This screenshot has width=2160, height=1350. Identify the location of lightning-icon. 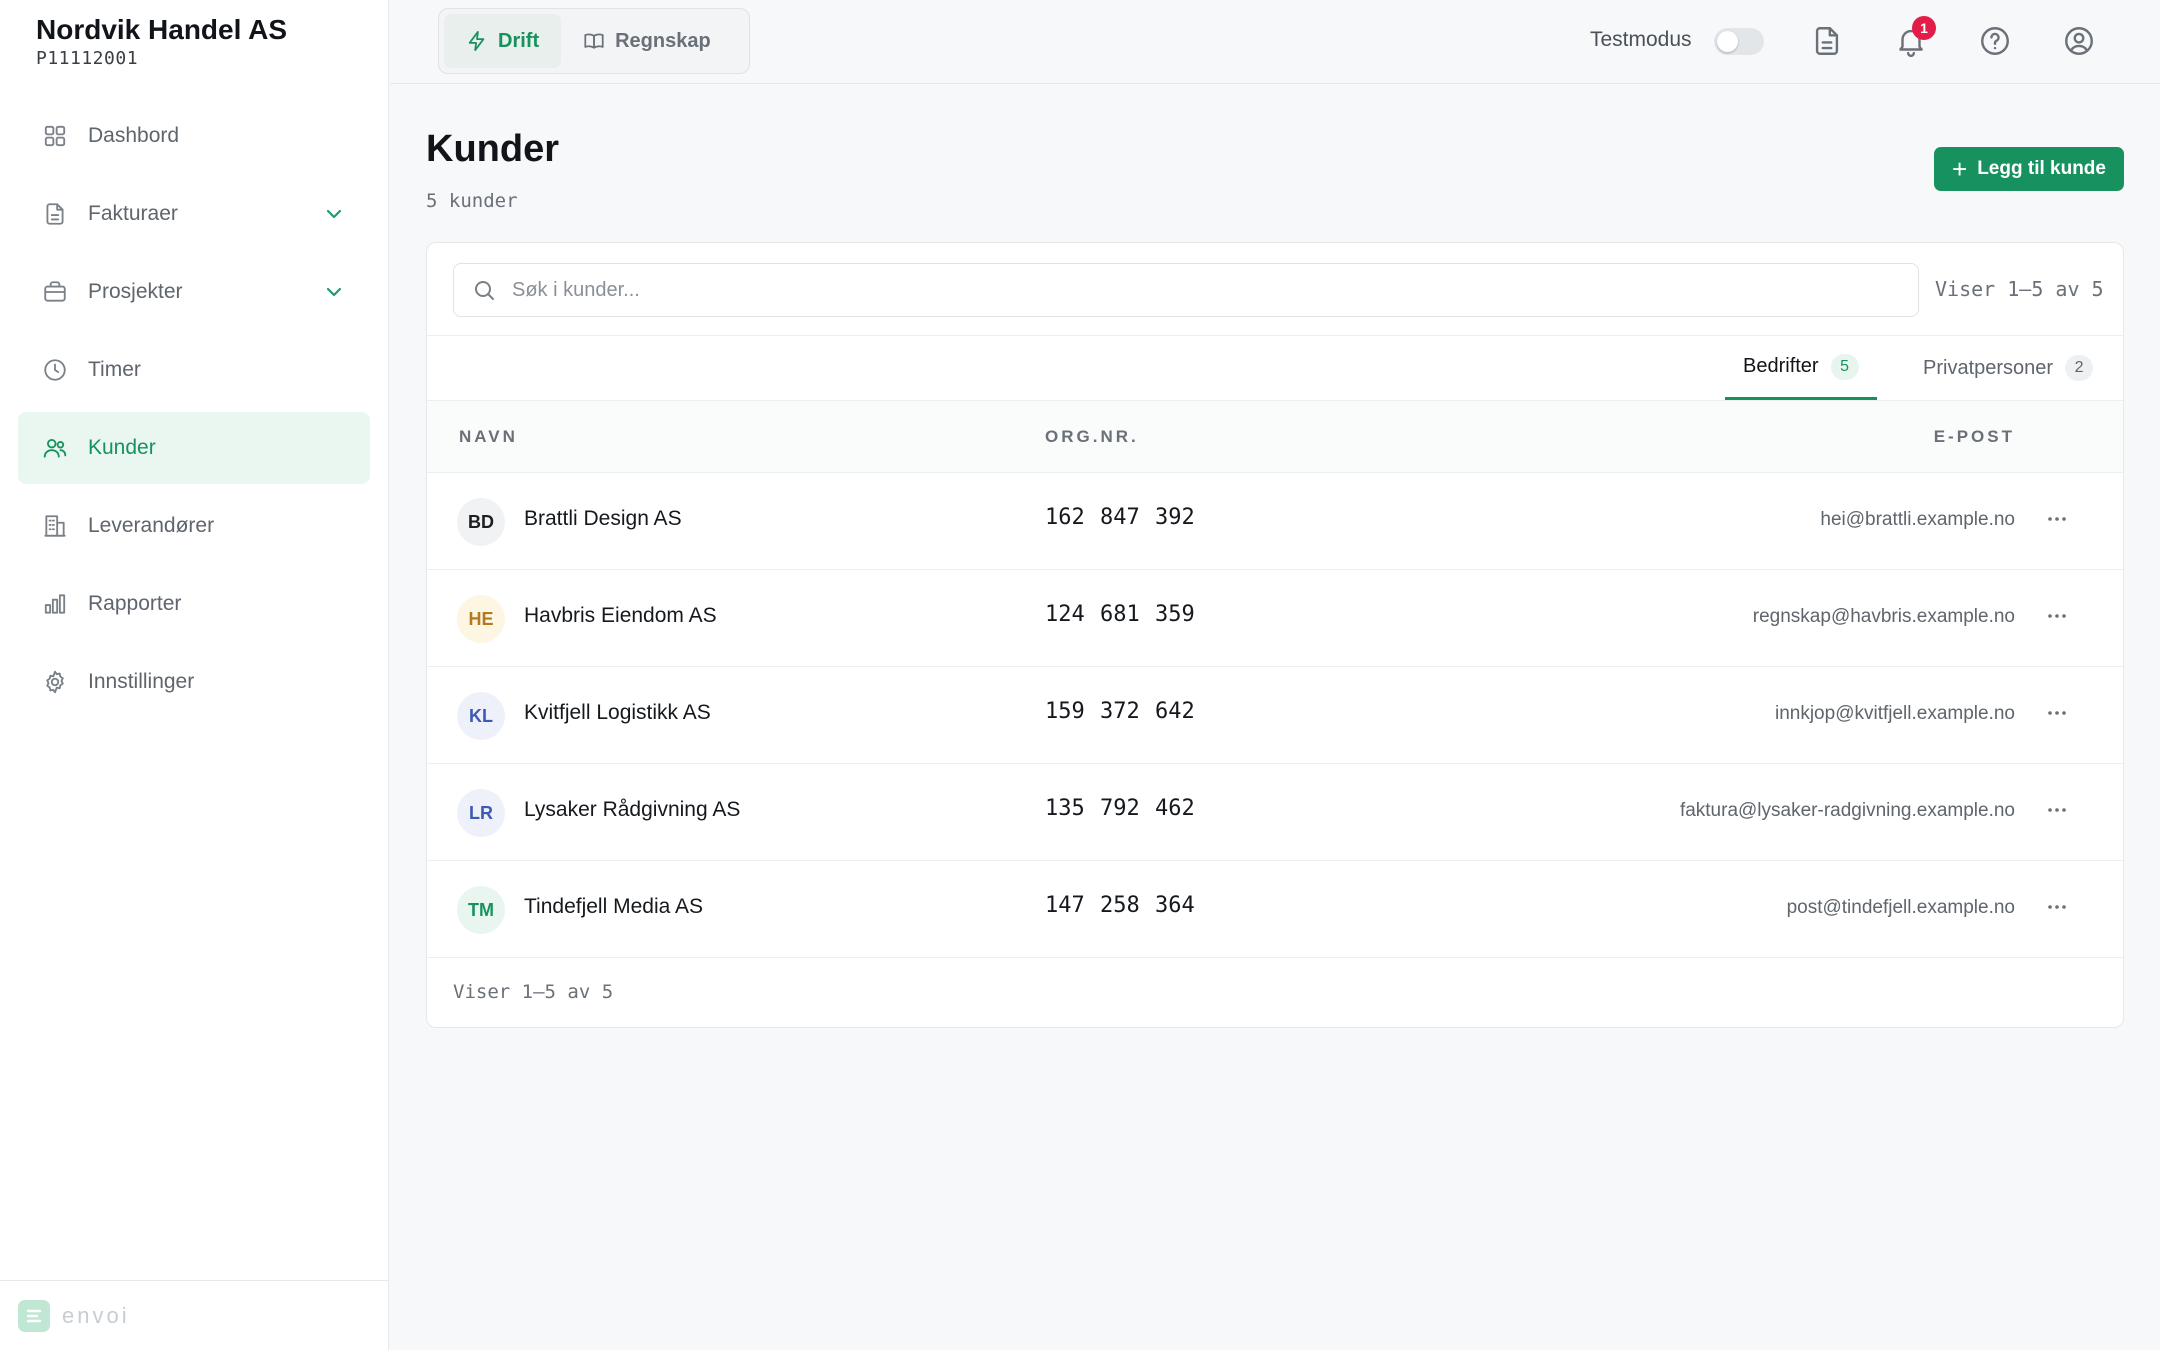
(476, 41).